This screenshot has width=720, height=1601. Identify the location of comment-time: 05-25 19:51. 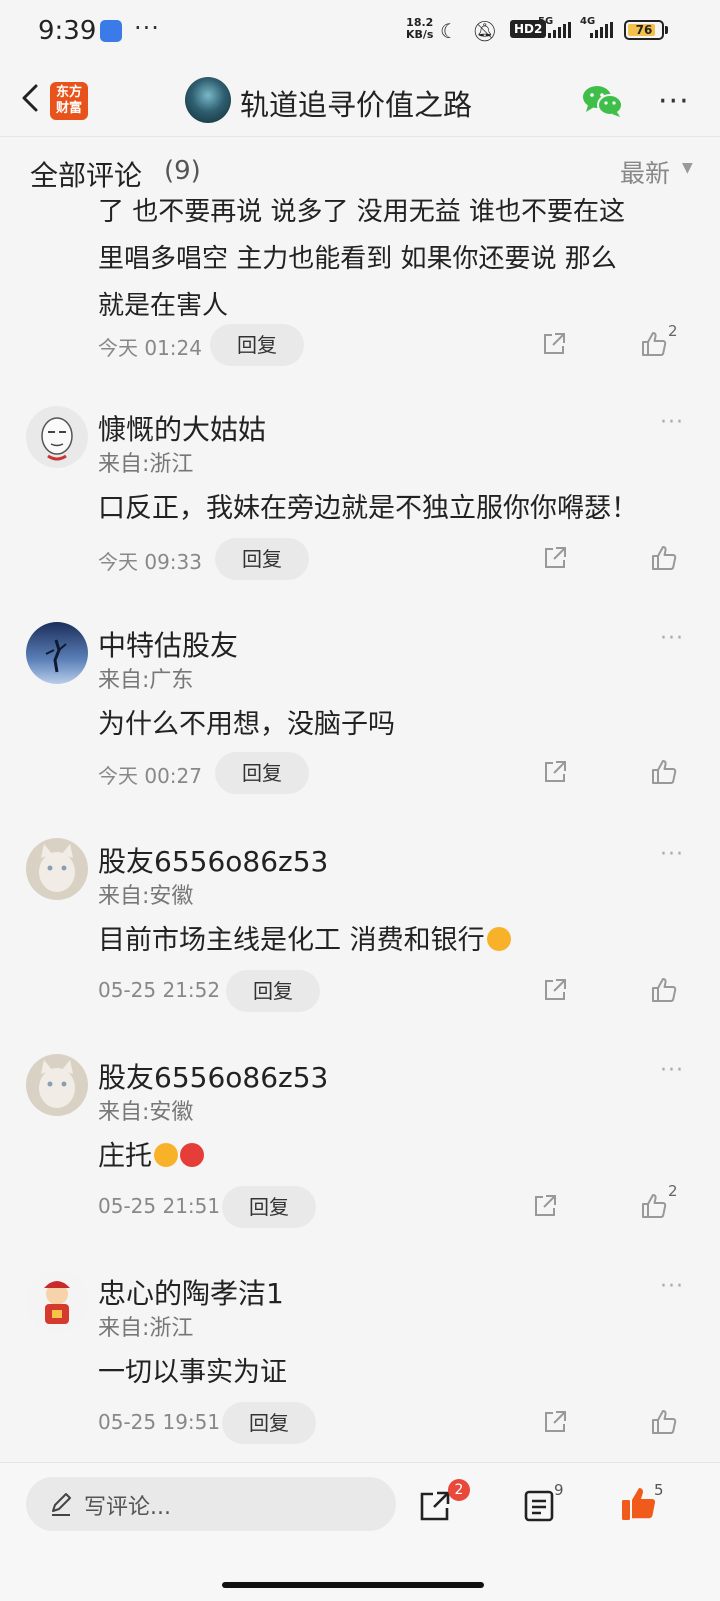
(159, 1422).